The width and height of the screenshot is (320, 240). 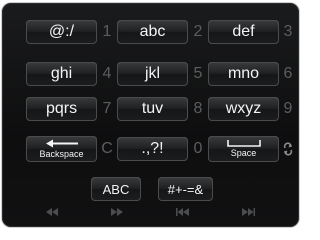 I want to click on key-label: .,?!, so click(x=152, y=148).